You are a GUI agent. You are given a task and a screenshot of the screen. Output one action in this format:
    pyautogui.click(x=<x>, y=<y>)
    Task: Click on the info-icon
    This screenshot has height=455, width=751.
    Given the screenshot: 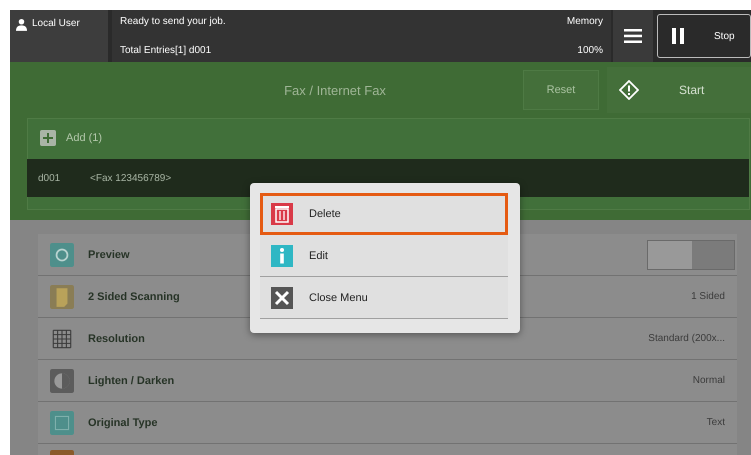 What is the action you would take?
    pyautogui.click(x=282, y=255)
    